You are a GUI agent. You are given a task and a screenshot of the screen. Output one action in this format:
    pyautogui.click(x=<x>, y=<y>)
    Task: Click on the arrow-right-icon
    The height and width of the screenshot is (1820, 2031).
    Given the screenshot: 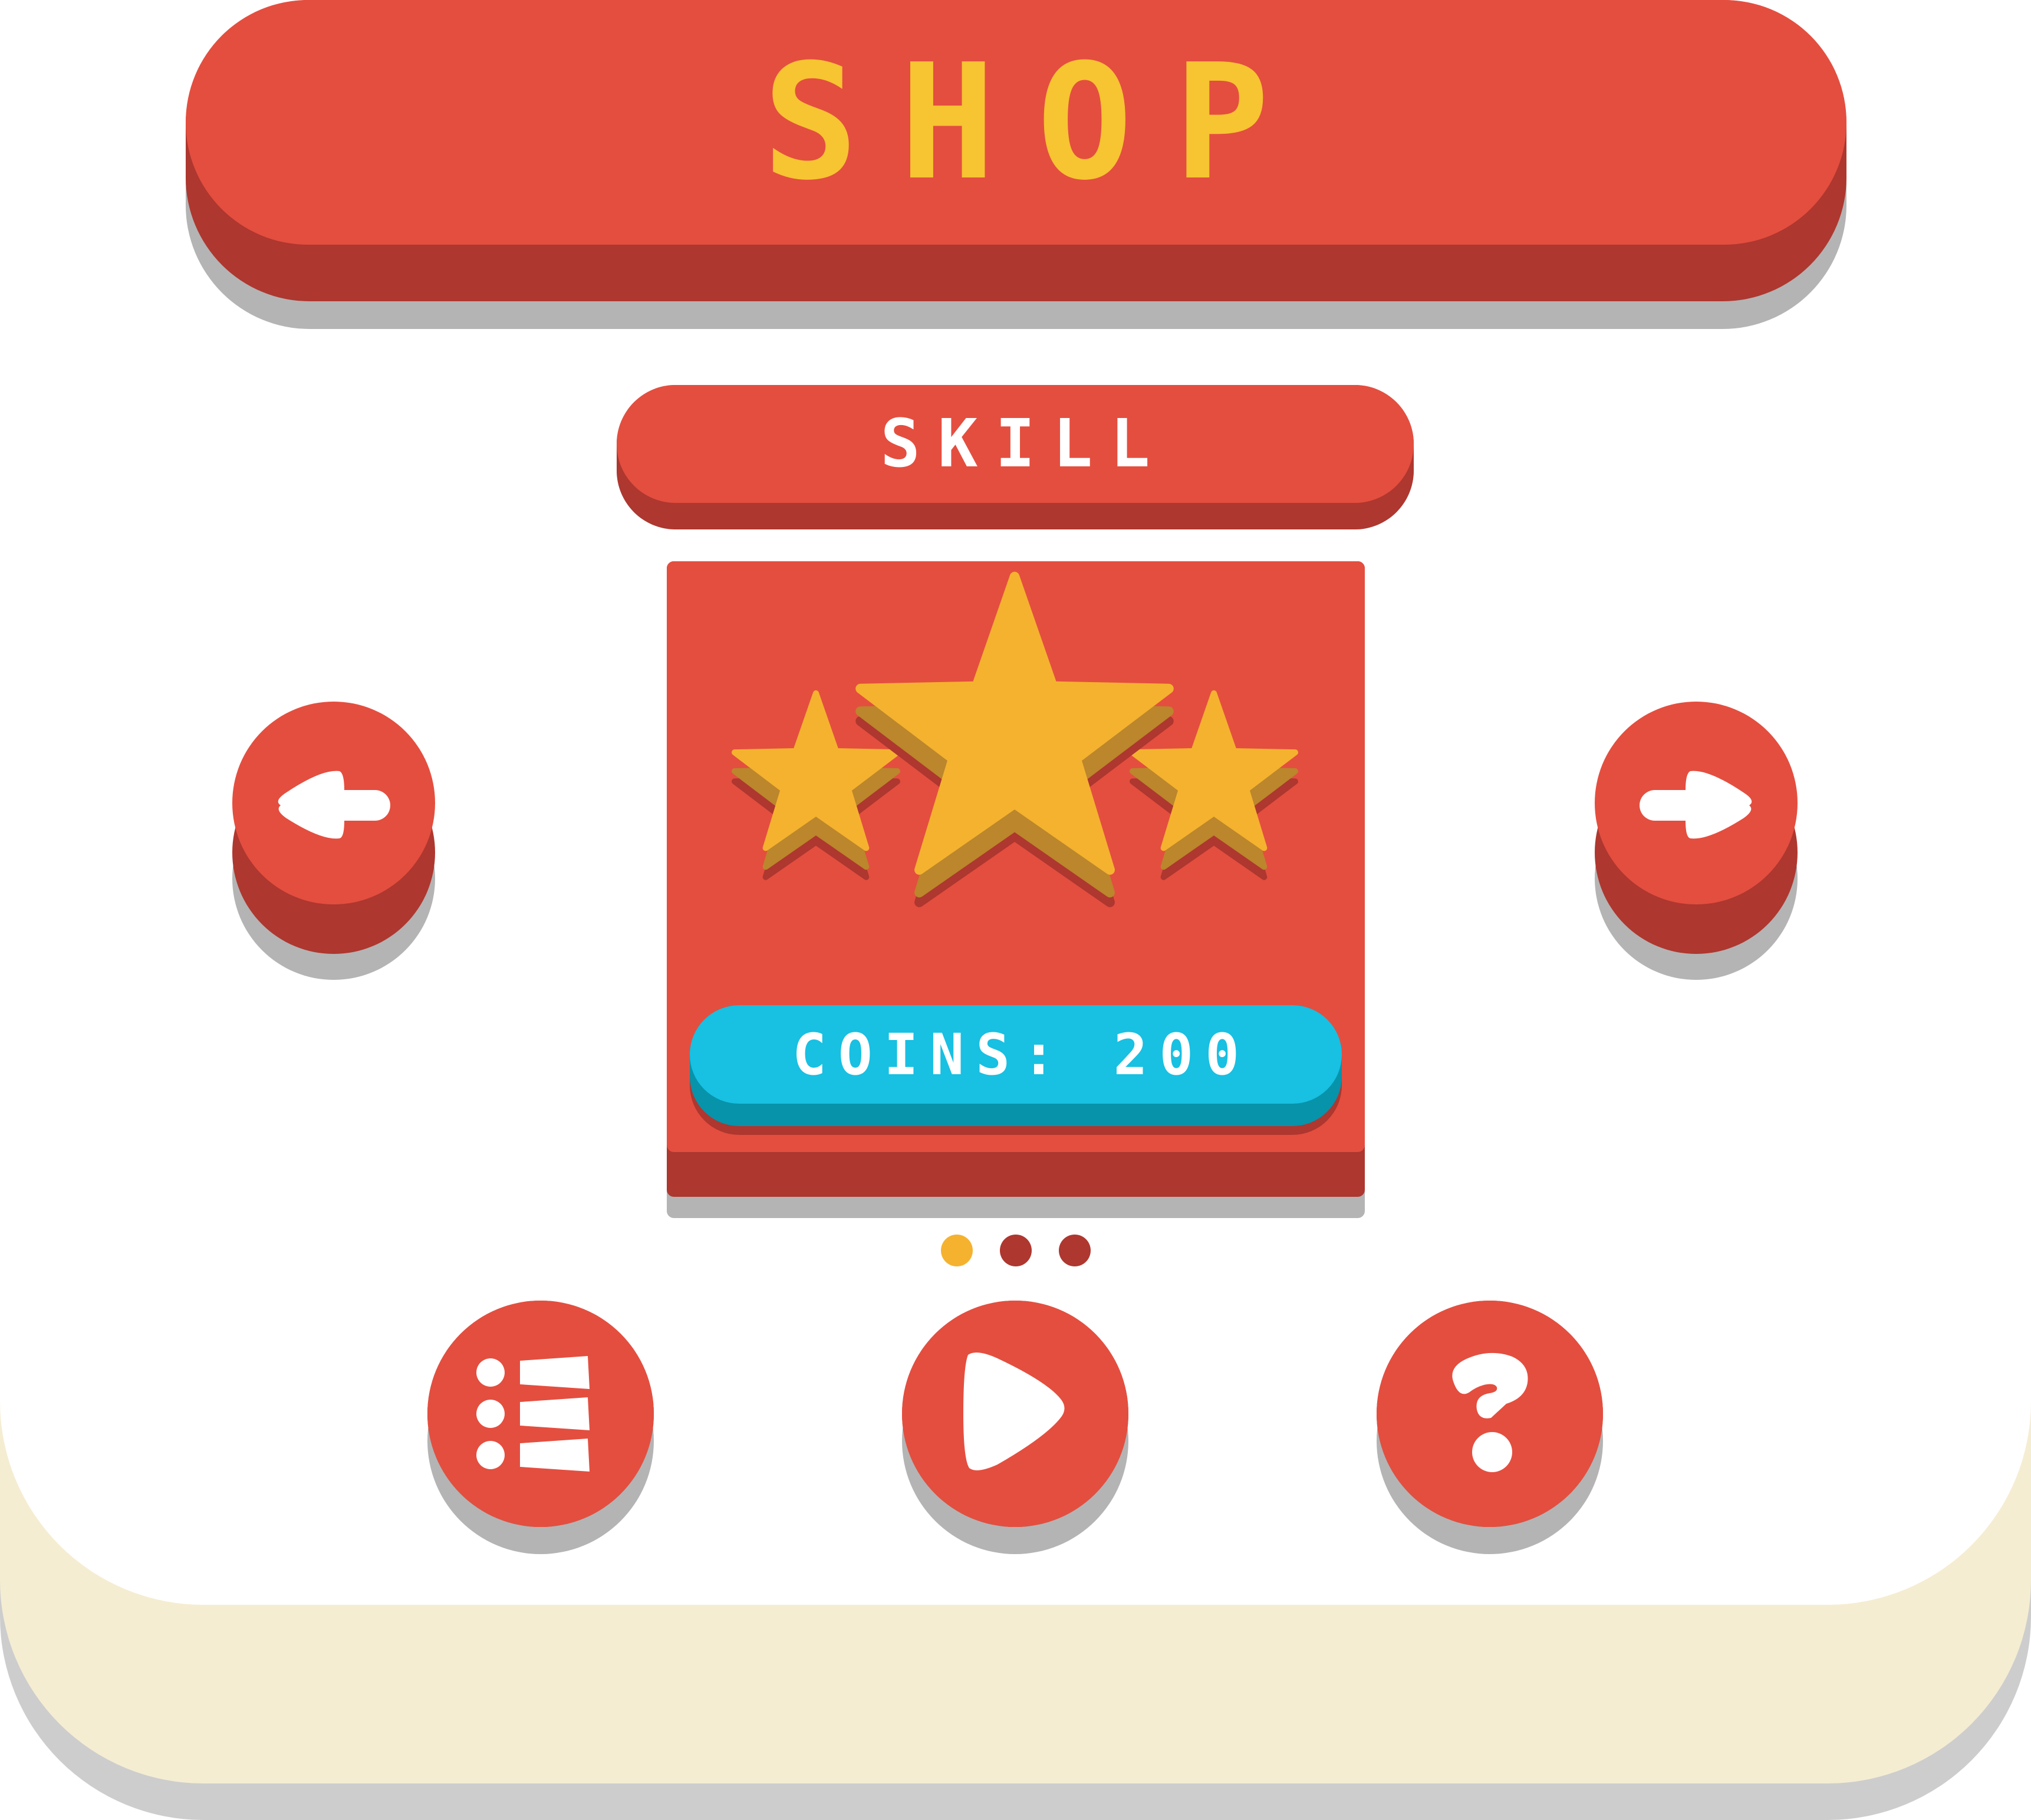 What is the action you would take?
    pyautogui.click(x=1696, y=805)
    